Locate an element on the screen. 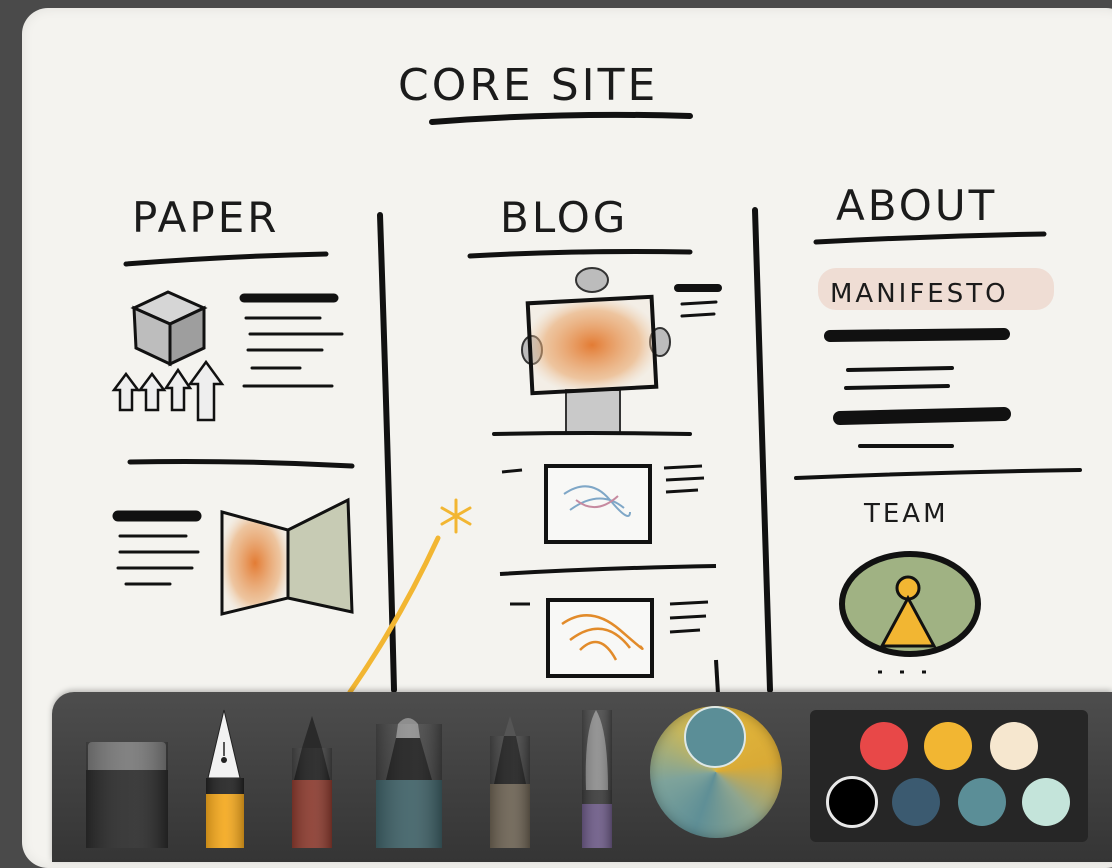 This screenshot has width=1112, height=868. swatch-teal is located at coordinates (982, 802).